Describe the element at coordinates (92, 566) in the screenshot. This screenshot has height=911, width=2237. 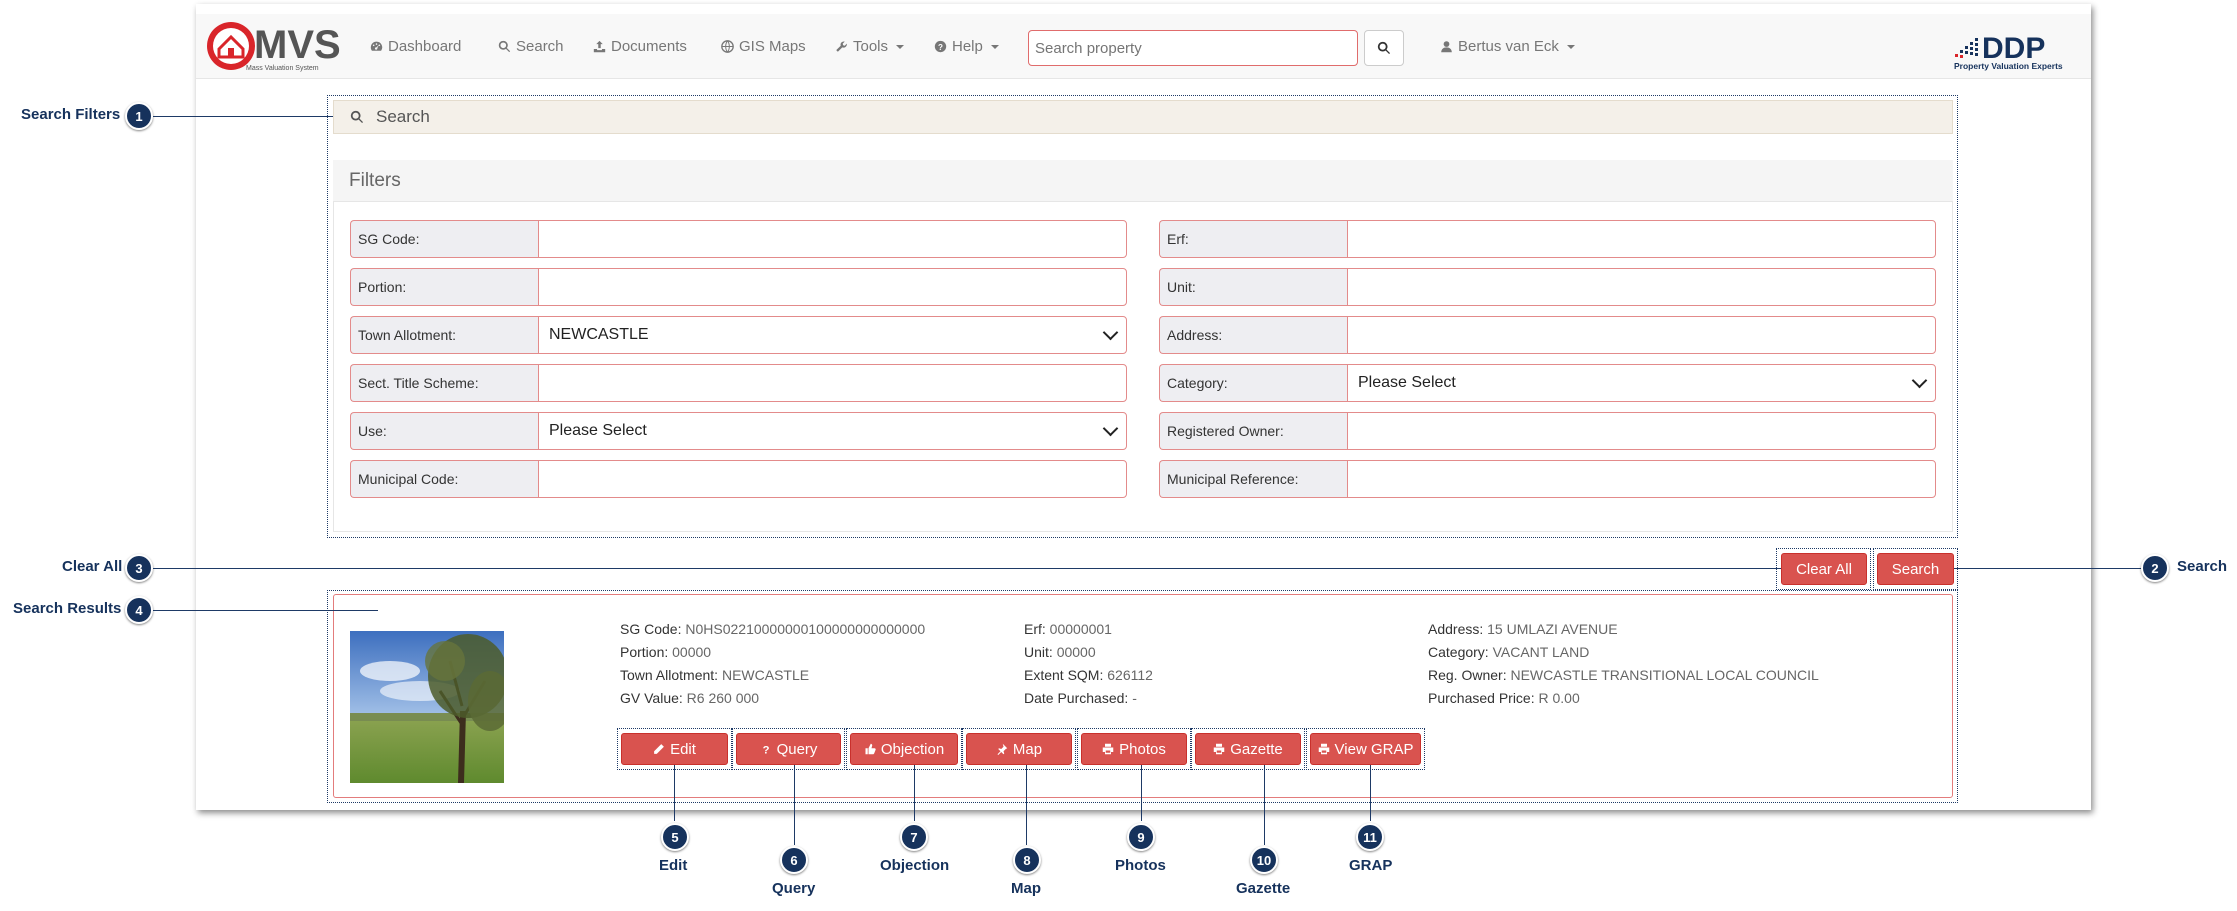
I see `callout-label-clear-all: Clear All` at that location.